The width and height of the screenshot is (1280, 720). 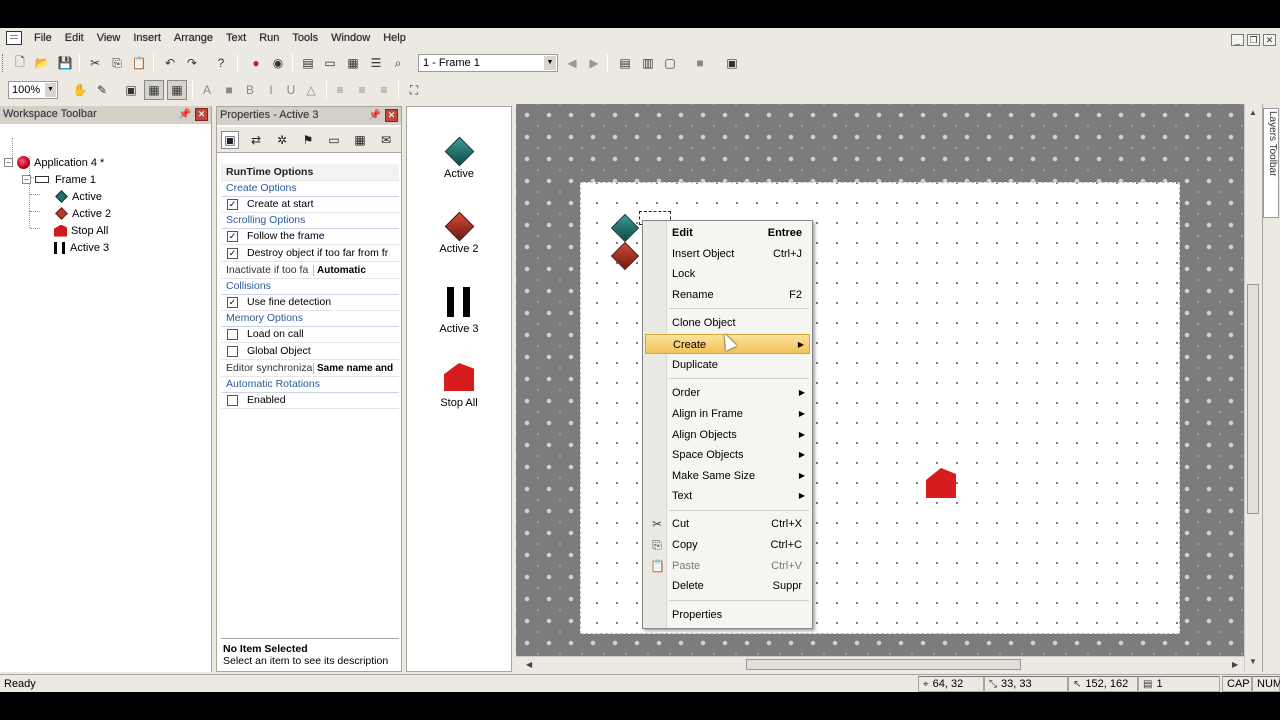 What do you see at coordinates (1235, 664) in the screenshot?
I see `scroll-right-icon: ▶` at bounding box center [1235, 664].